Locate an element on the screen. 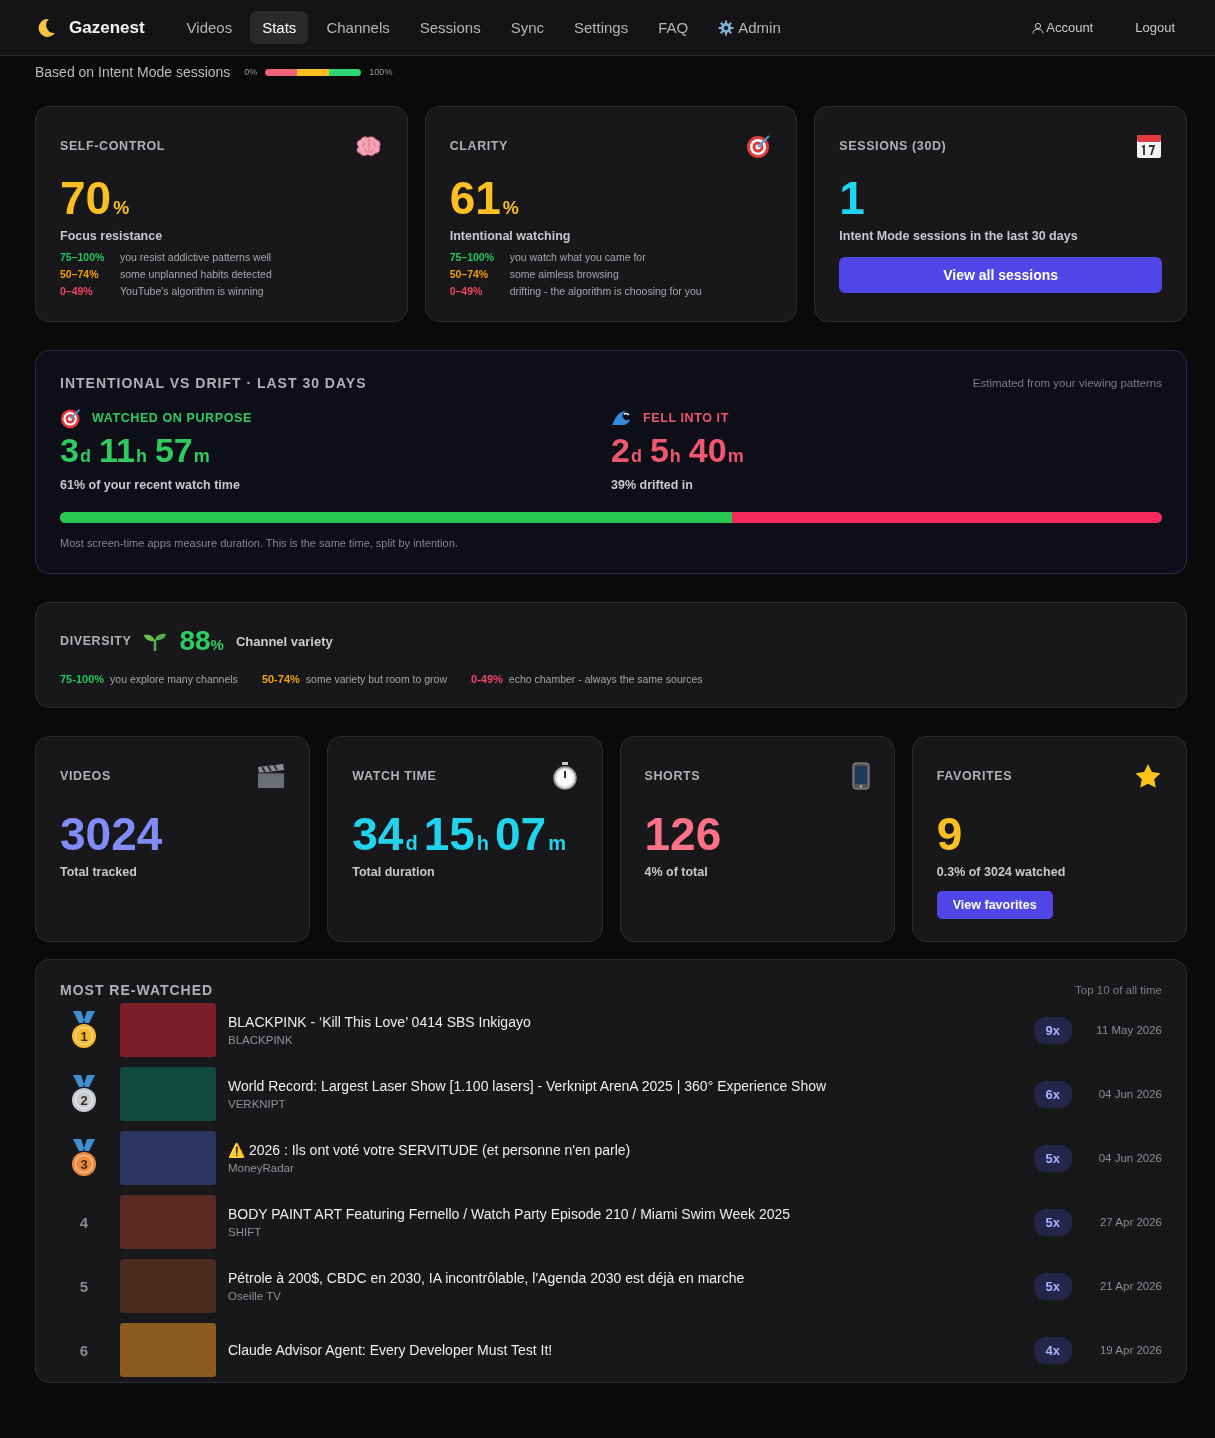  score-value: 70% is located at coordinates (95, 198).